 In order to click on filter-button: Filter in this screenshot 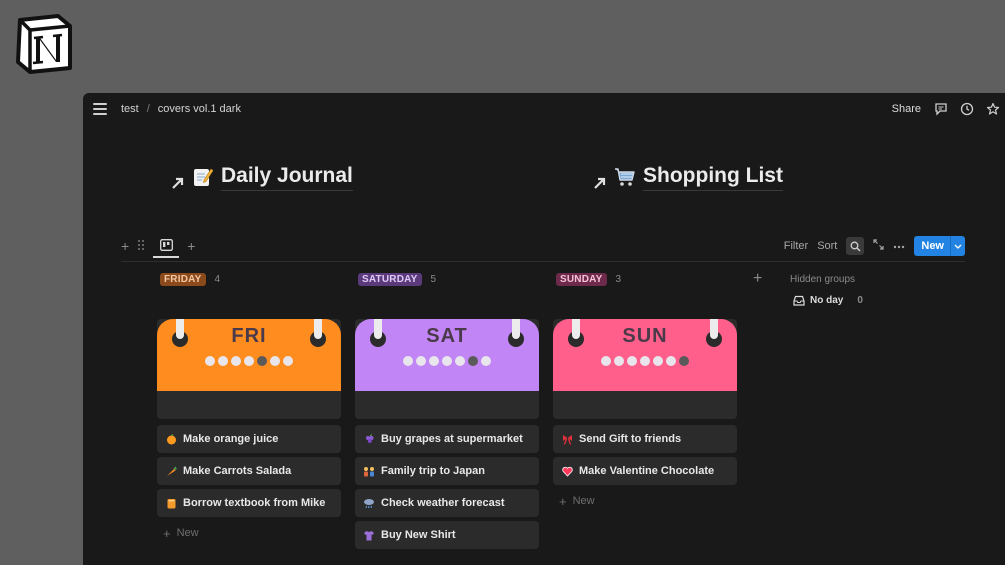, I will do `click(796, 246)`.